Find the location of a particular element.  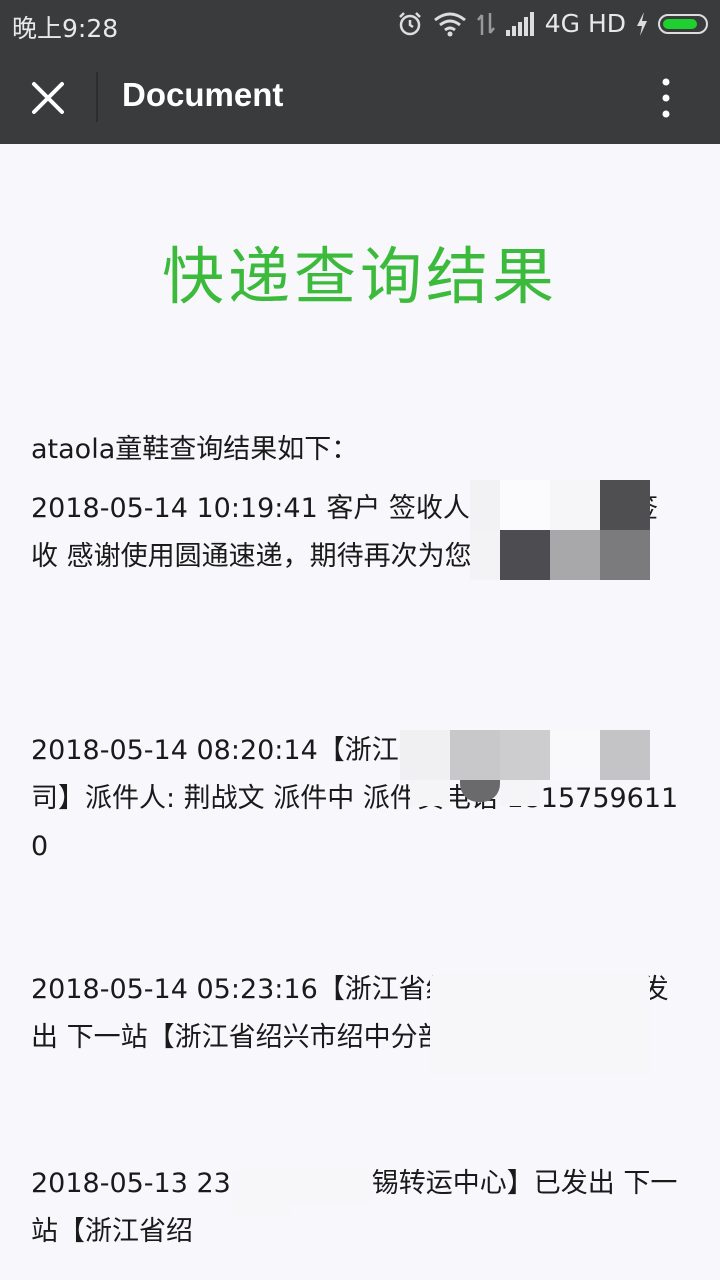

status-icons: 4G HD is located at coordinates (552, 23).